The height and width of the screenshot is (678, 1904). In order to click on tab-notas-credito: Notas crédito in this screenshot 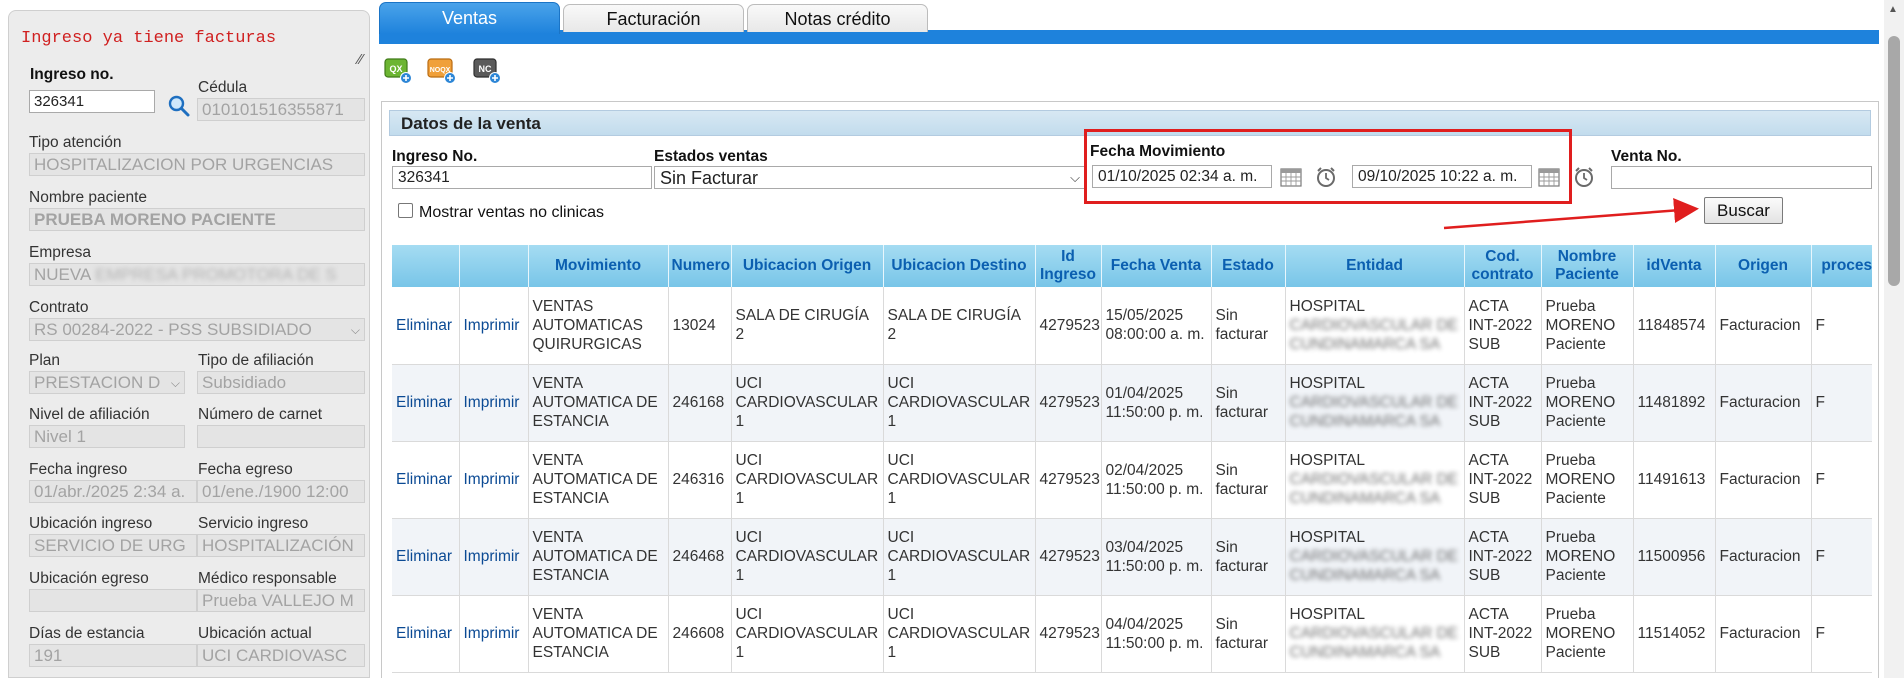, I will do `click(837, 18)`.